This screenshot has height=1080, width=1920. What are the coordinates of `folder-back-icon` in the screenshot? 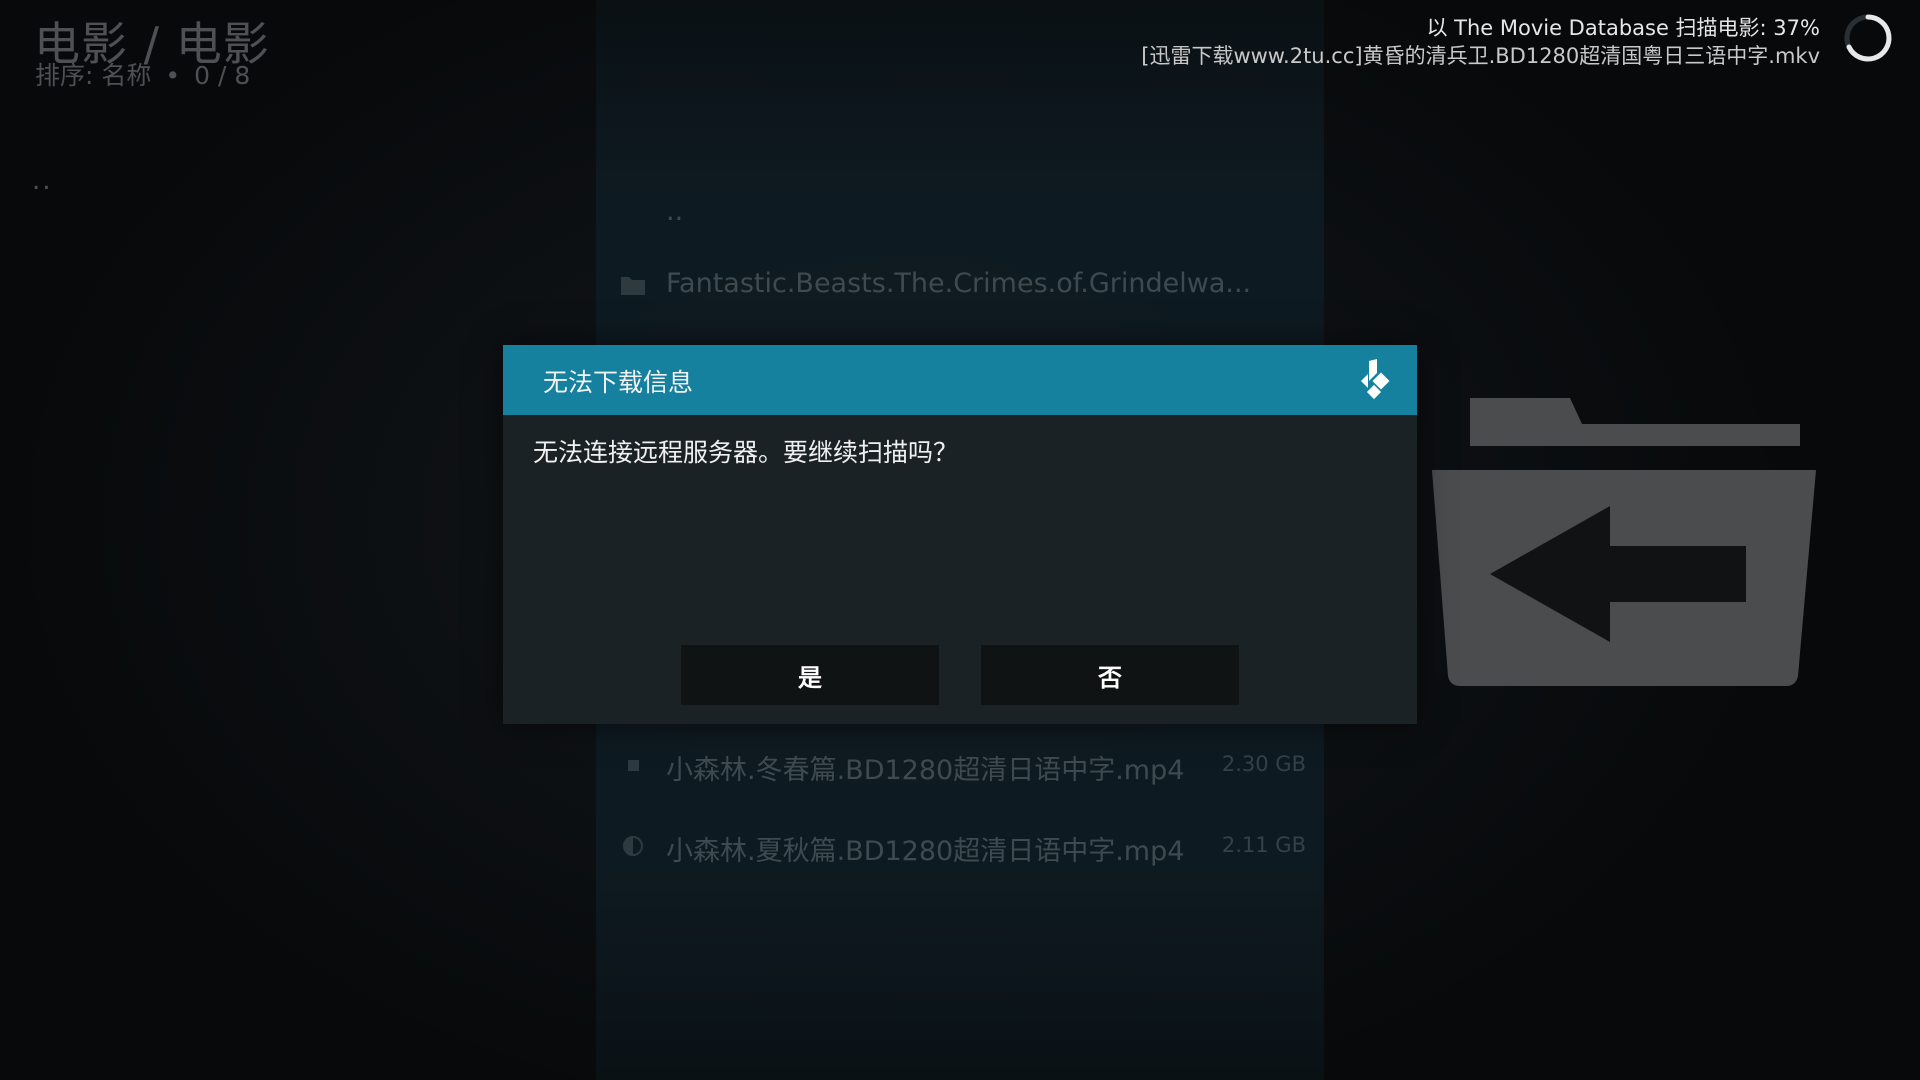 It's located at (1624, 542).